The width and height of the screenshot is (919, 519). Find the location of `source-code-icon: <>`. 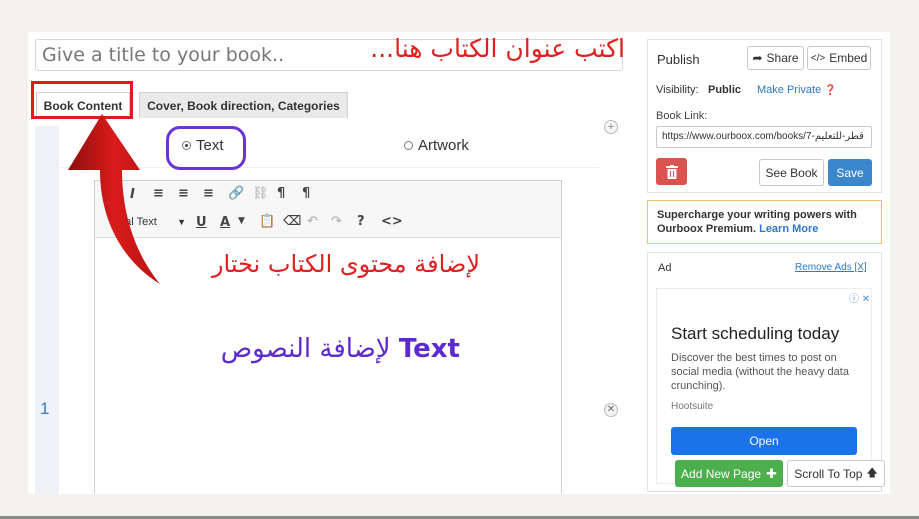

source-code-icon: <> is located at coordinates (392, 221).